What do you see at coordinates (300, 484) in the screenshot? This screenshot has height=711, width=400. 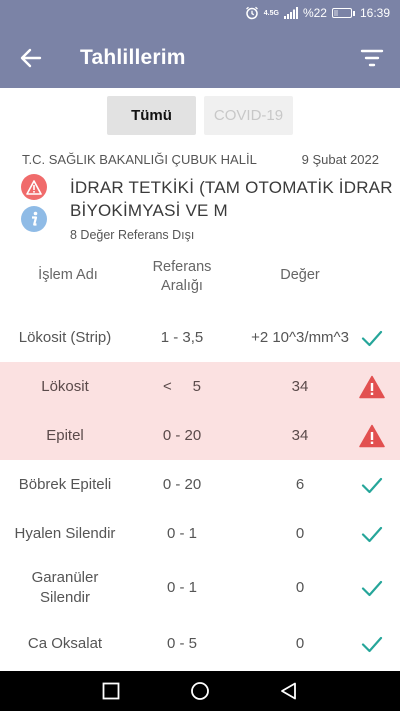 I see `row-value: 6` at bounding box center [300, 484].